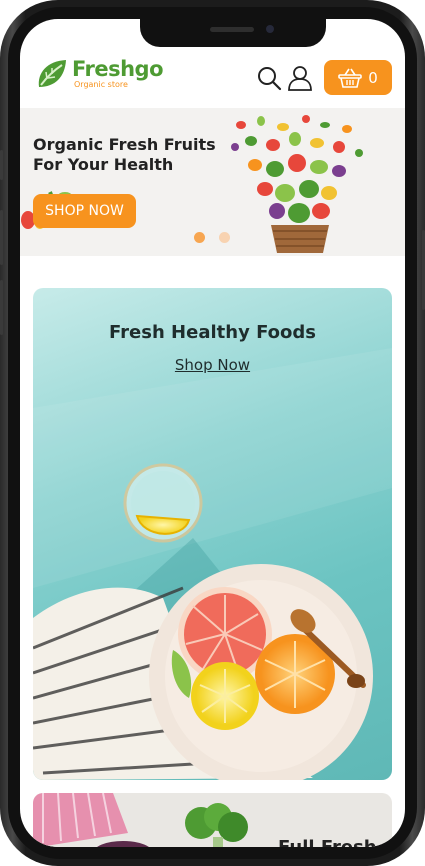  What do you see at coordinates (212, 237) in the screenshot?
I see `slider-dots` at bounding box center [212, 237].